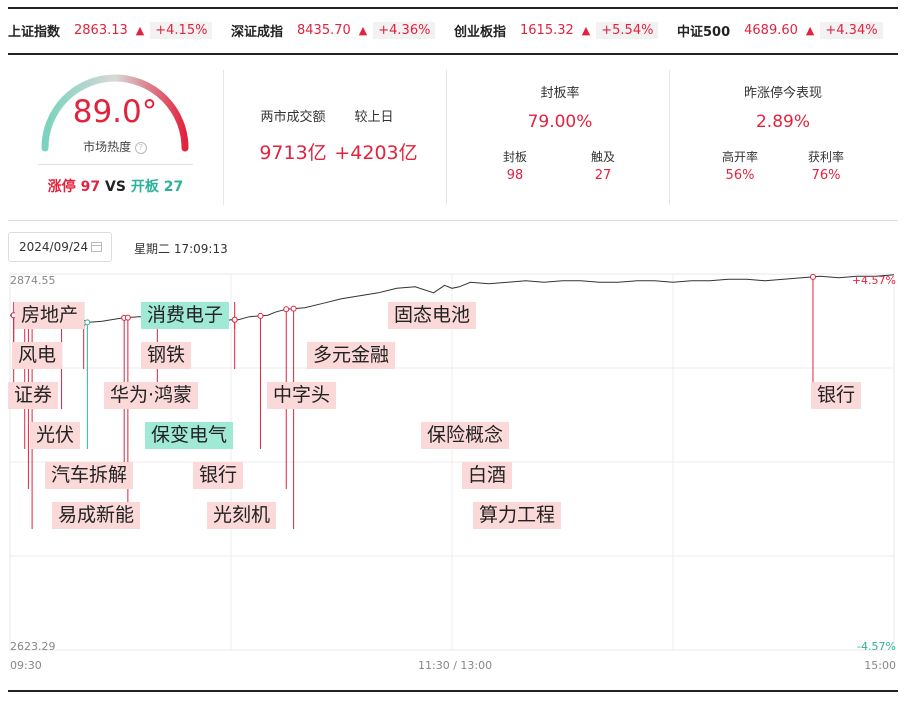  What do you see at coordinates (836, 395) in the screenshot?
I see `tag-bank-pm: 银行` at bounding box center [836, 395].